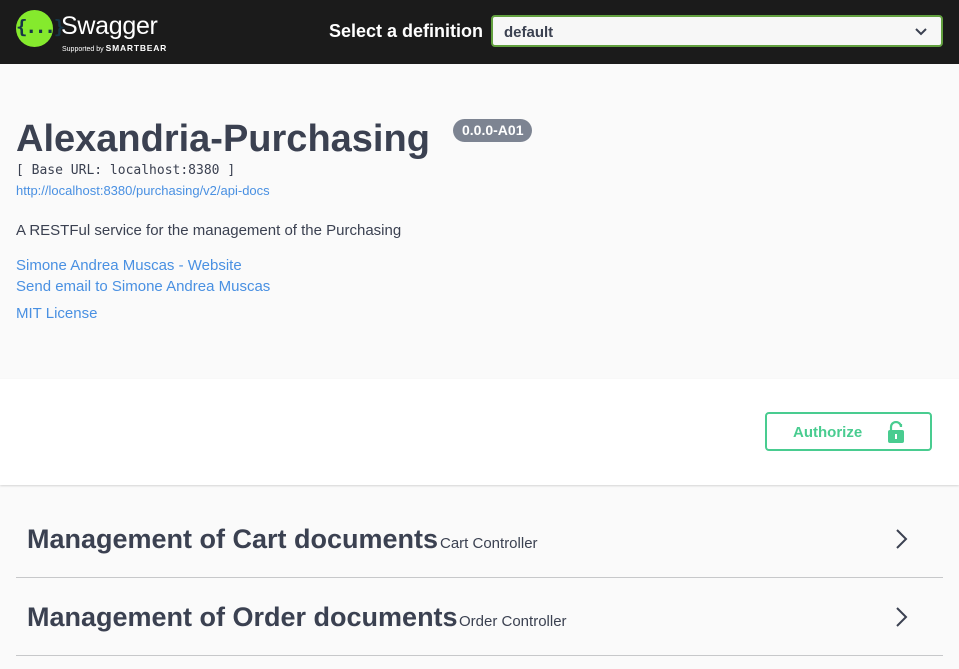 The height and width of the screenshot is (669, 959). I want to click on tag-title: Management of Cart documents, so click(233, 539).